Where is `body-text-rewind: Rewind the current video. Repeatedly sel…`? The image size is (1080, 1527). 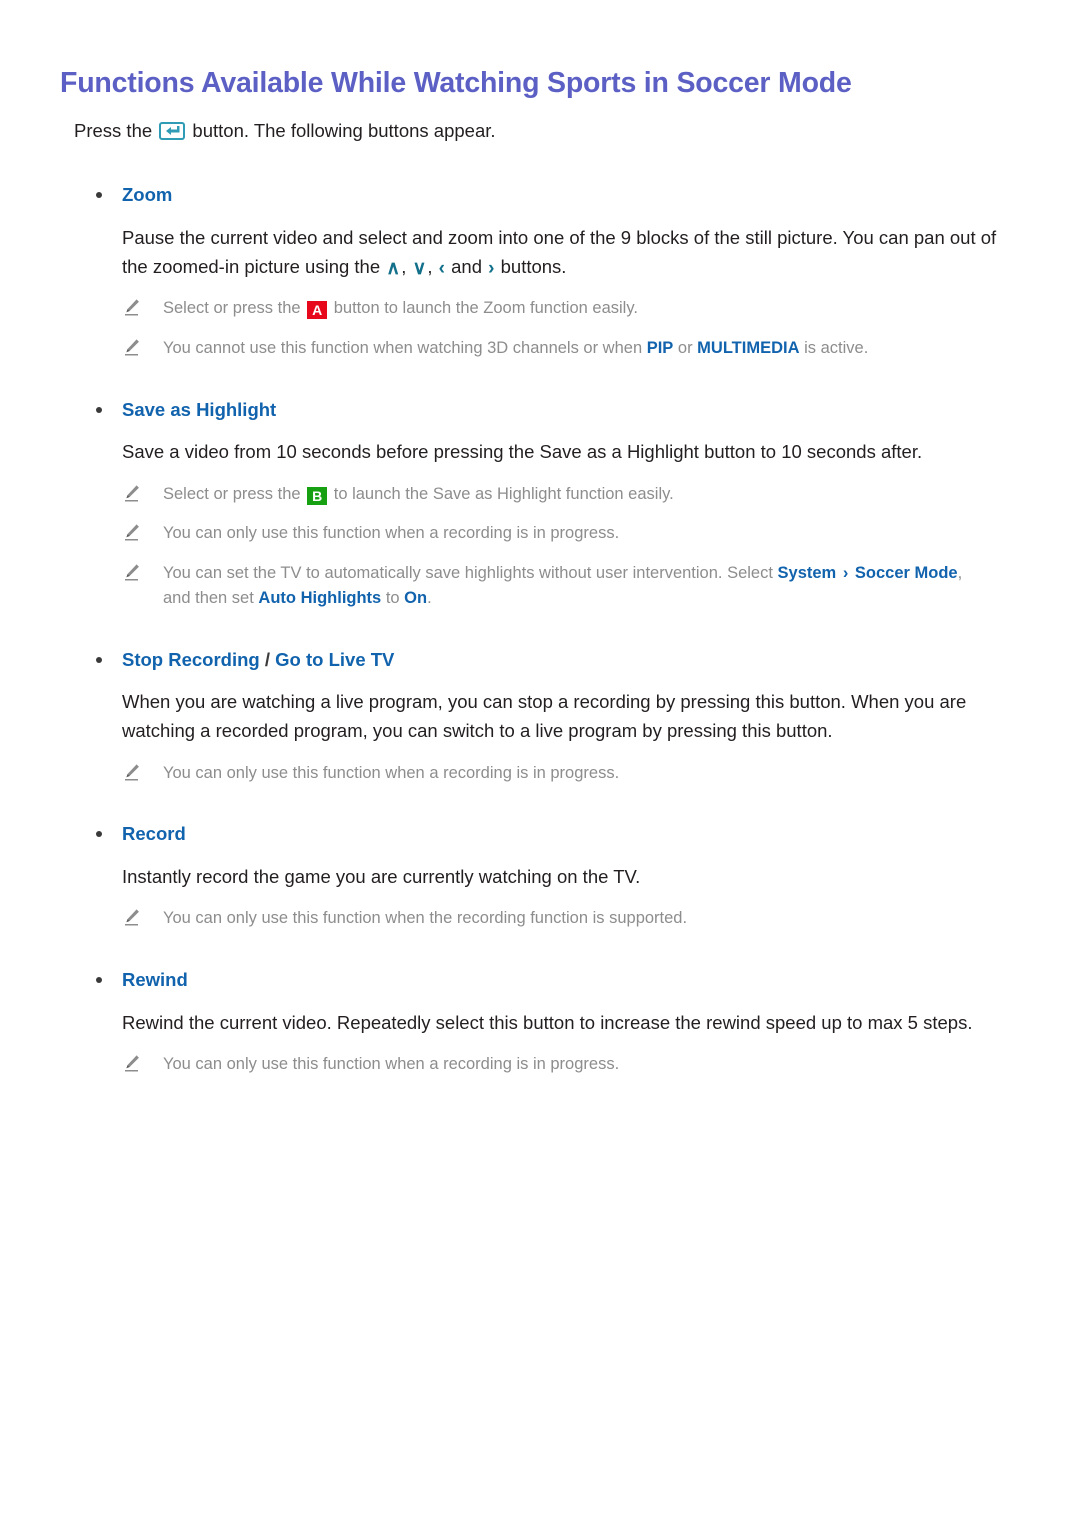 body-text-rewind: Rewind the current video. Repeatedly sel… is located at coordinates (547, 1022).